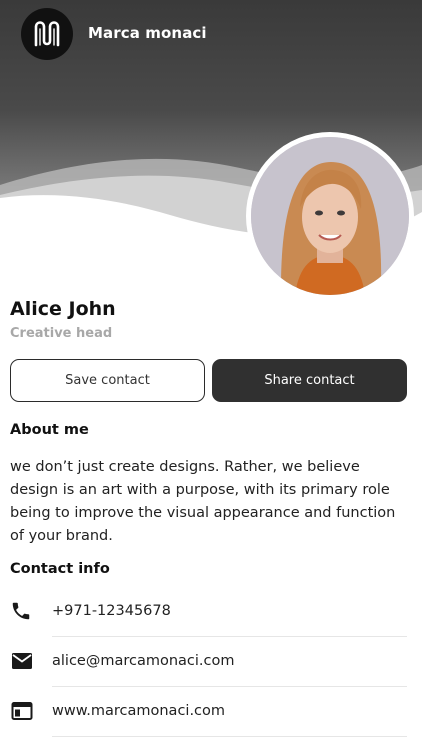 This screenshot has height=750, width=422. Describe the element at coordinates (147, 33) in the screenshot. I see `brand-name: Marca monaci` at that location.